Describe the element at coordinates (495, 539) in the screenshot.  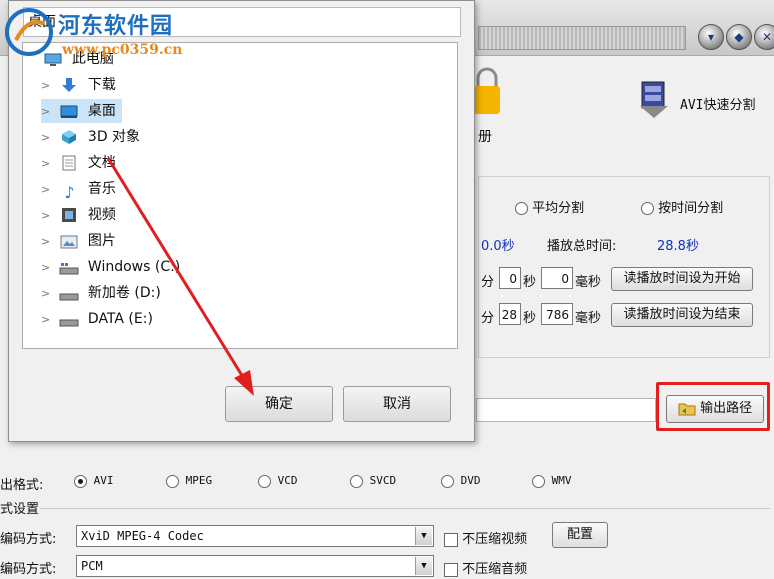
I see `no-compress-video-label: 不压缩视频` at that location.